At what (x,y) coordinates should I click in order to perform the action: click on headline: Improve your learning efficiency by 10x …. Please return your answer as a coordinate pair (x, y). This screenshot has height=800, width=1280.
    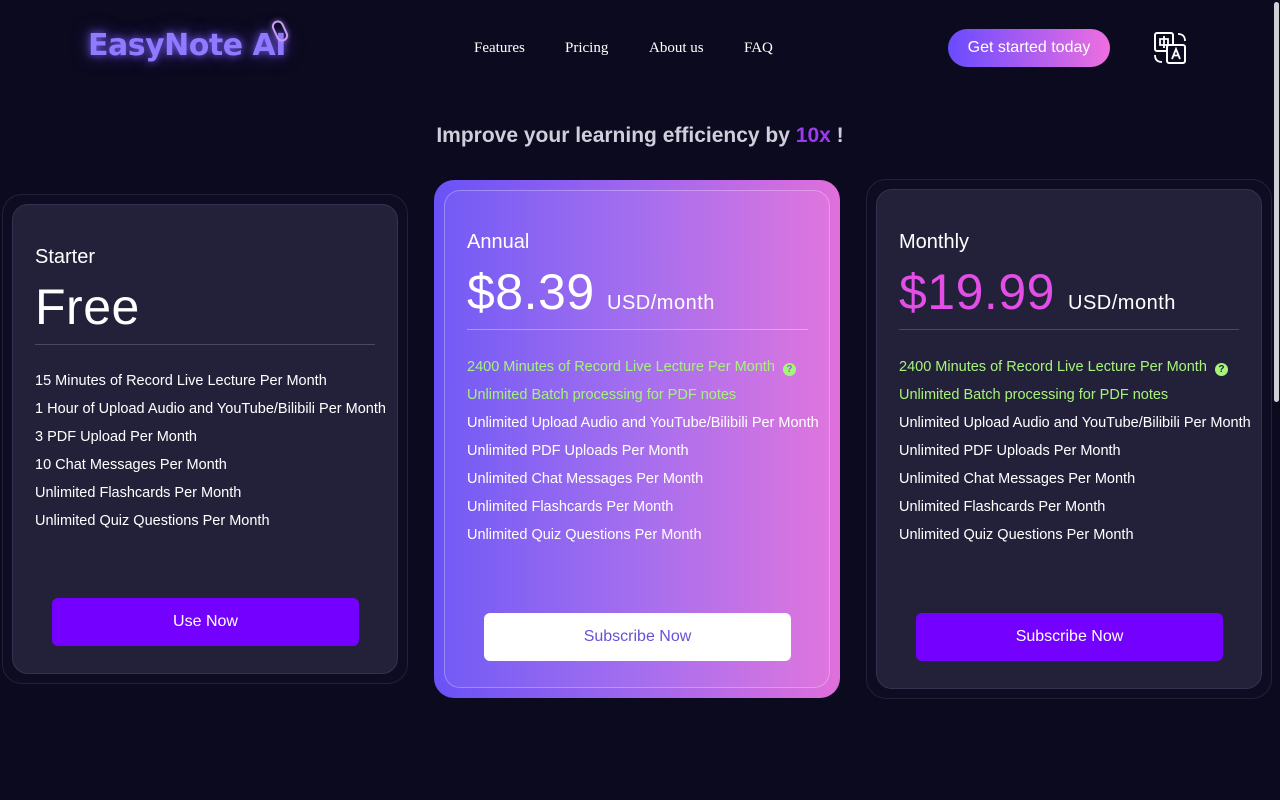
    Looking at the image, I should click on (640, 136).